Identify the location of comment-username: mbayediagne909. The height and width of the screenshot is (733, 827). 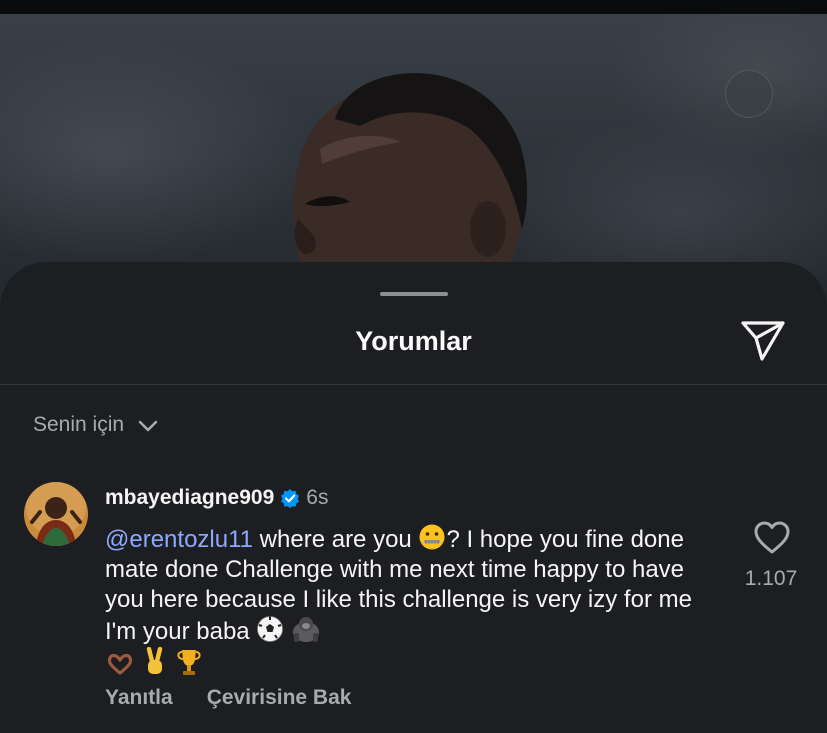
(189, 498).